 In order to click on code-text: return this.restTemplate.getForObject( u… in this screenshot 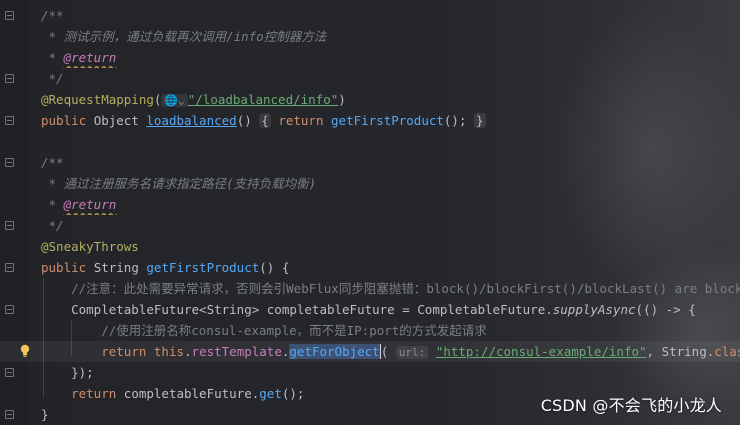, I will do `click(390, 351)`.